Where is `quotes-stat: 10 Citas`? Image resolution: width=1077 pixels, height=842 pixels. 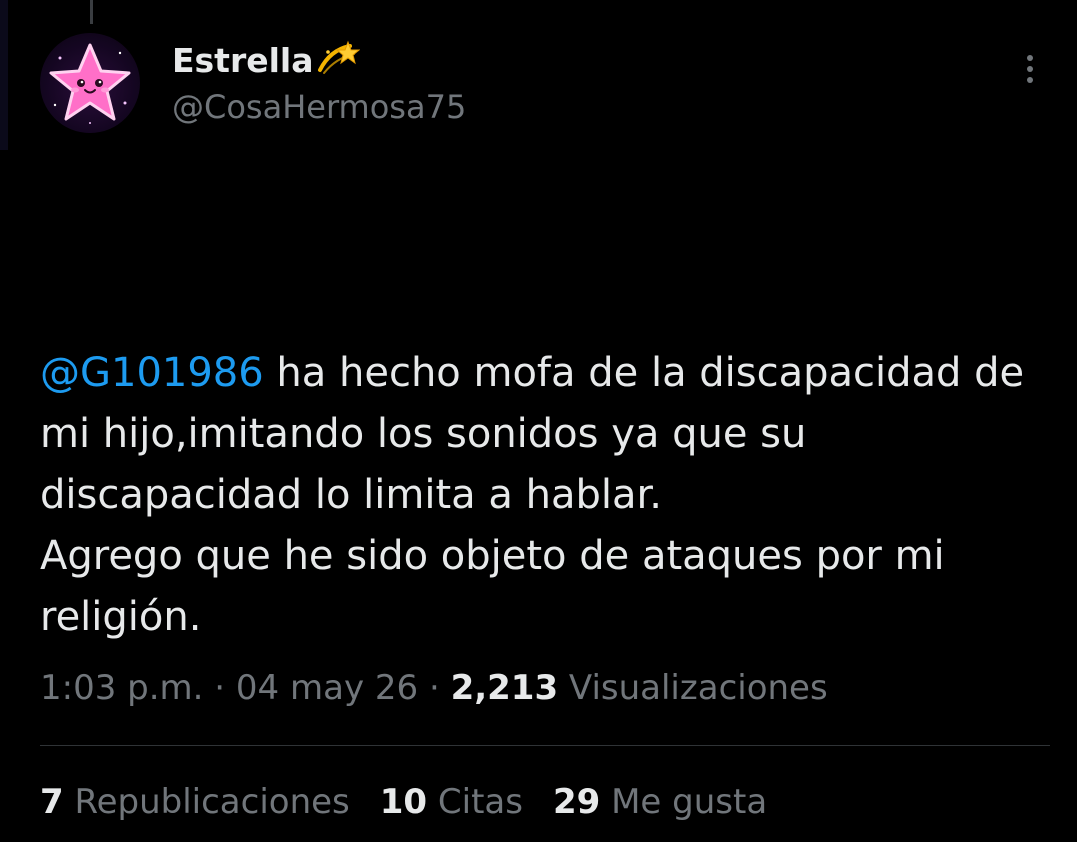 quotes-stat: 10 Citas is located at coordinates (451, 802).